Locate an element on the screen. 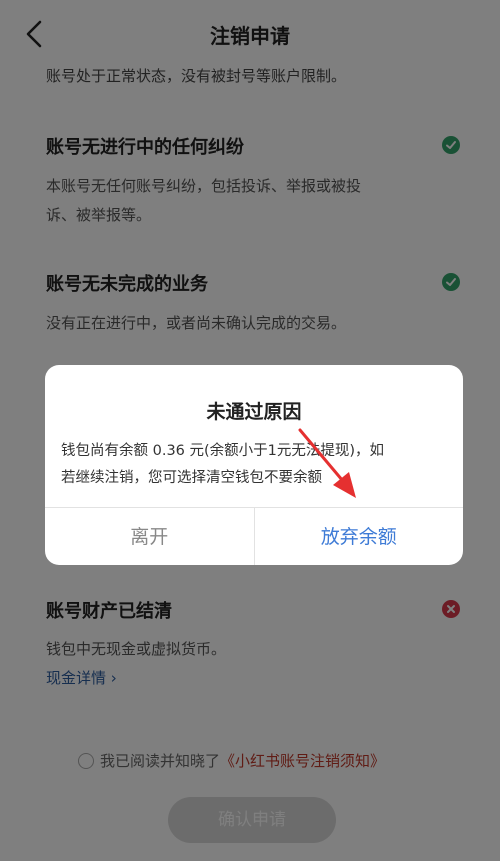 The height and width of the screenshot is (861, 500). modal-message-line: 钱包尚有余额 0.36 元(余额小于1元无法提现)，如 is located at coordinates (223, 451).